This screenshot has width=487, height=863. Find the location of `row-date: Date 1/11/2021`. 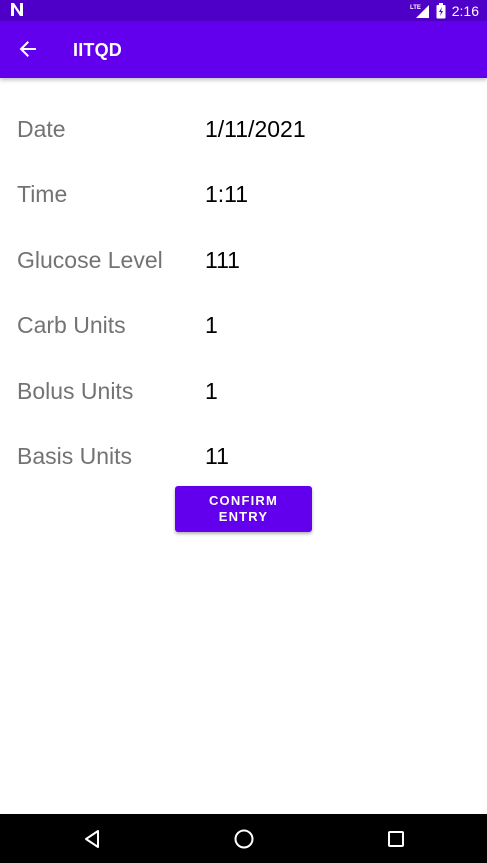

row-date: Date 1/11/2021 is located at coordinates (243, 129).